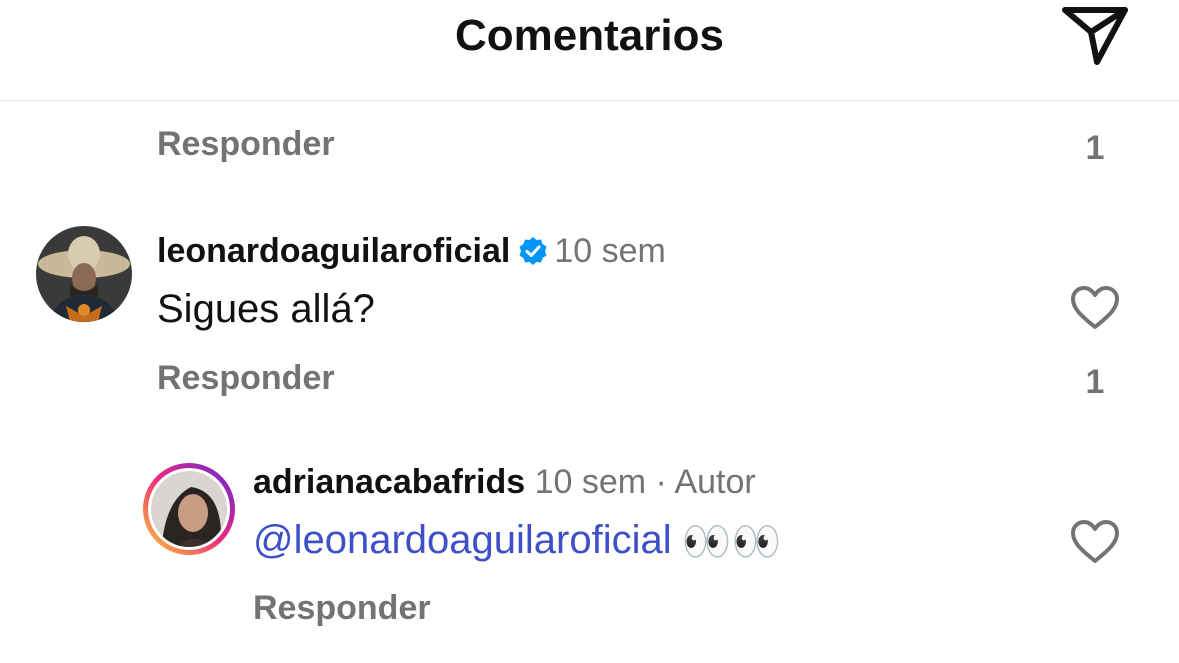 This screenshot has height=663, width=1179. What do you see at coordinates (333, 251) in the screenshot?
I see `username: leonardoaguilaroficial` at bounding box center [333, 251].